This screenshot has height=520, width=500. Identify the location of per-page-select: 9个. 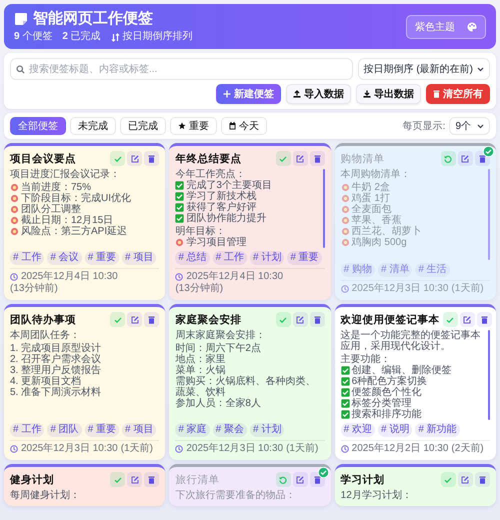
(469, 126).